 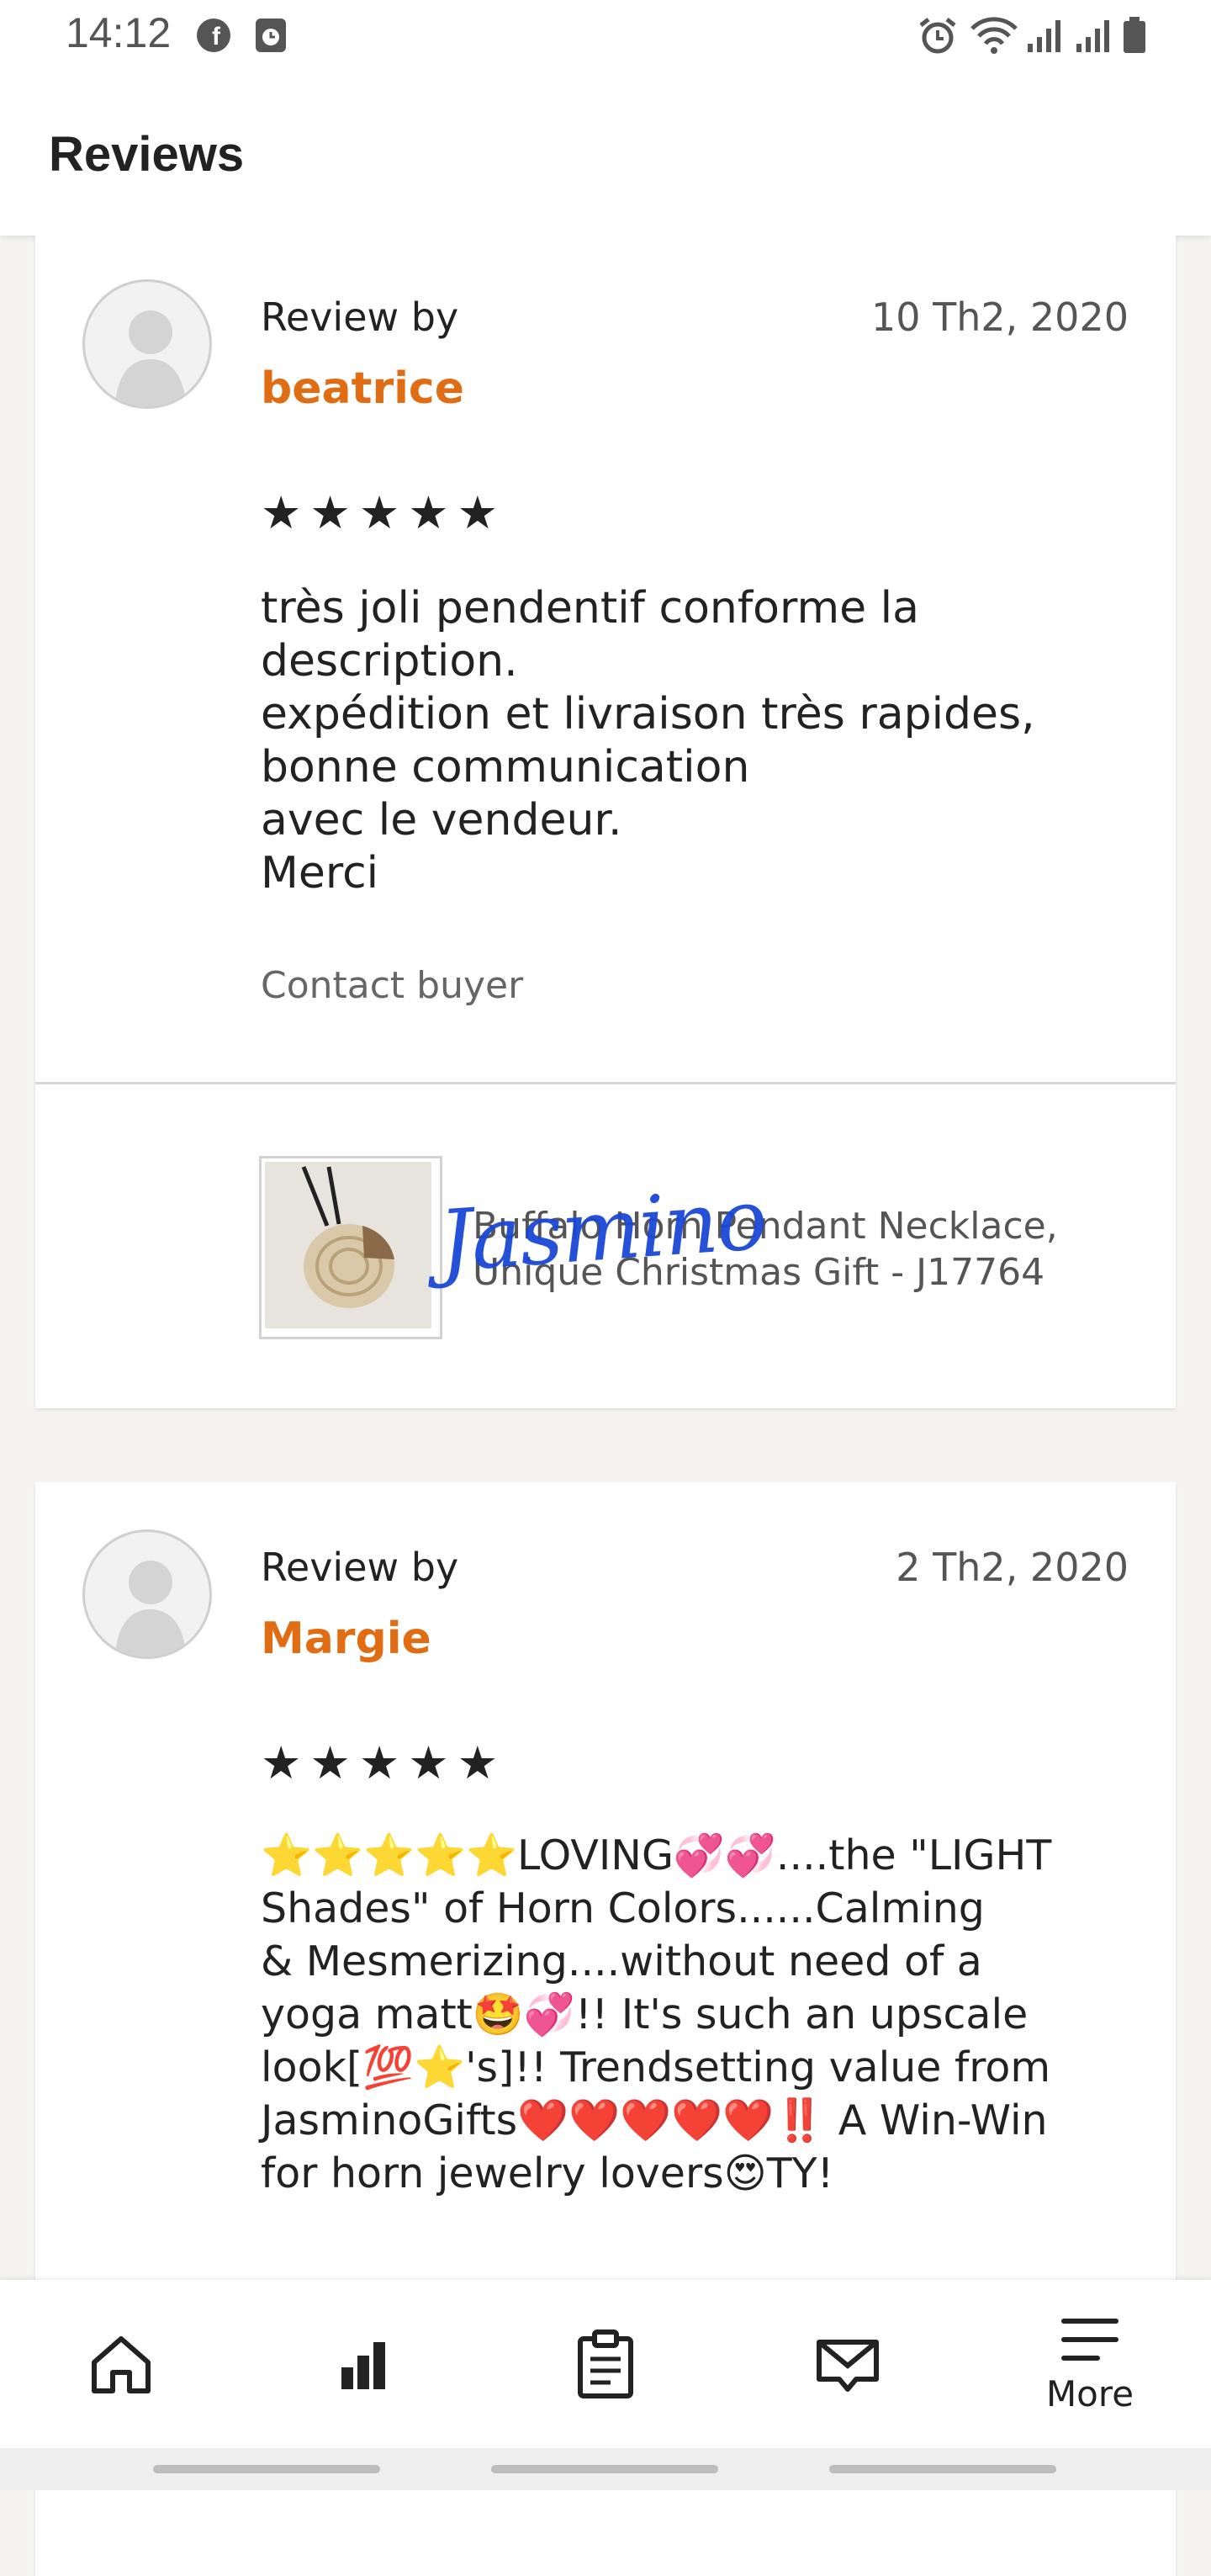 What do you see at coordinates (270, 37) in the screenshot?
I see `clock-app-icon` at bounding box center [270, 37].